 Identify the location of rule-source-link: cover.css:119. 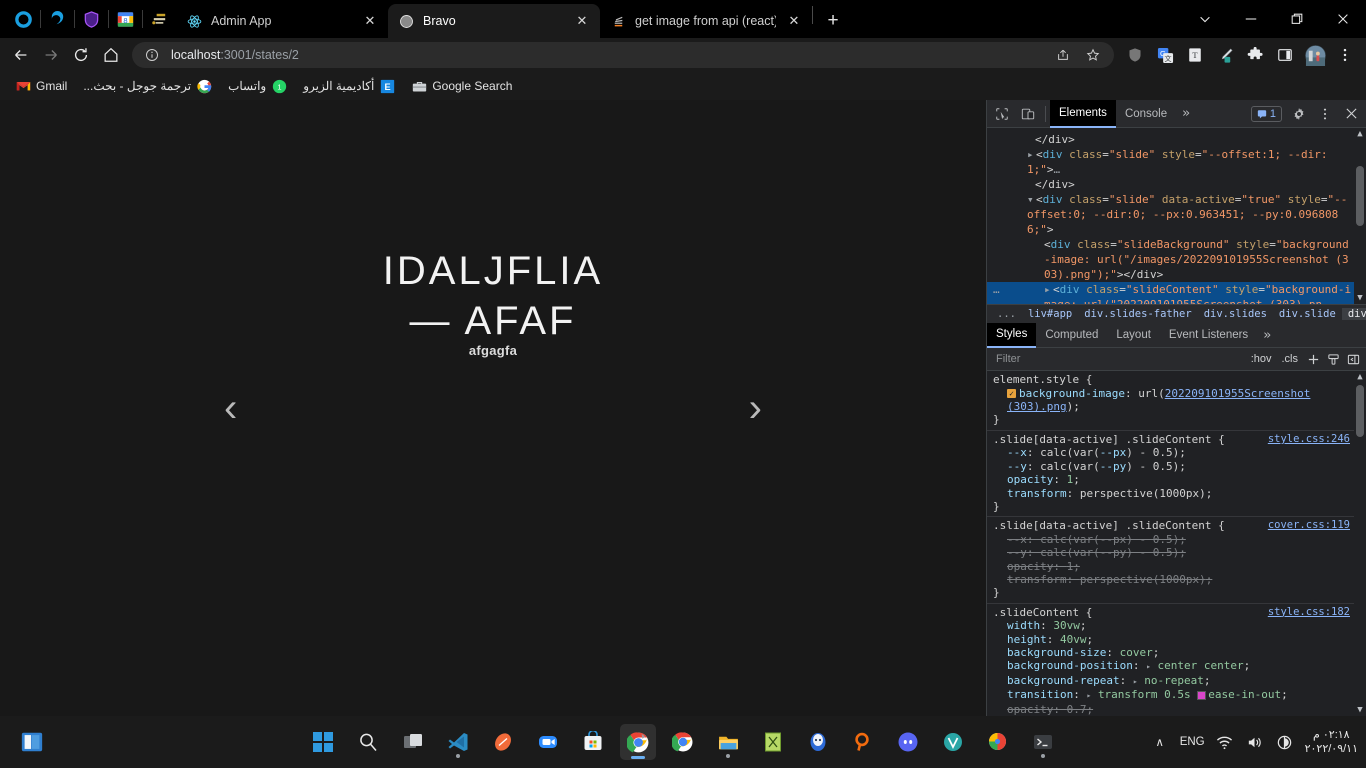
(1309, 525).